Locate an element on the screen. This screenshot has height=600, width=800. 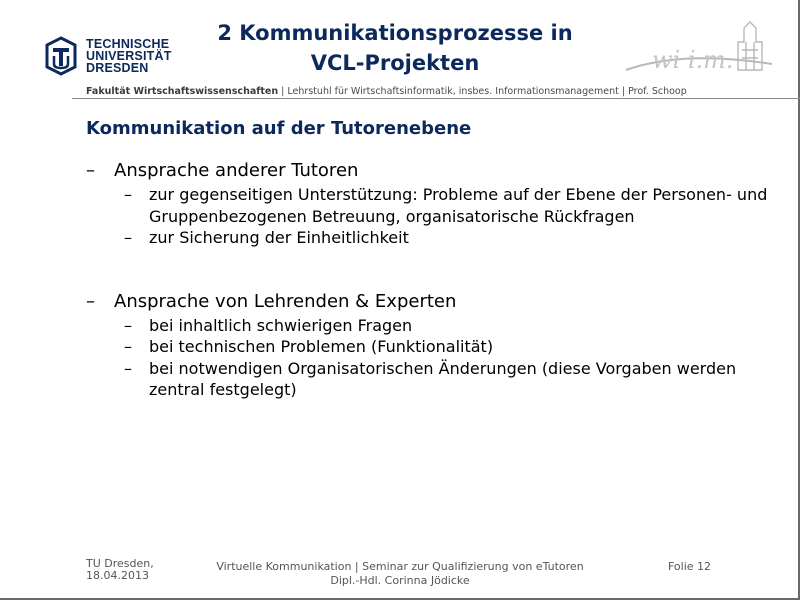
footer-date: TU Dresden, 18.04.2013 is located at coordinates (120, 570).